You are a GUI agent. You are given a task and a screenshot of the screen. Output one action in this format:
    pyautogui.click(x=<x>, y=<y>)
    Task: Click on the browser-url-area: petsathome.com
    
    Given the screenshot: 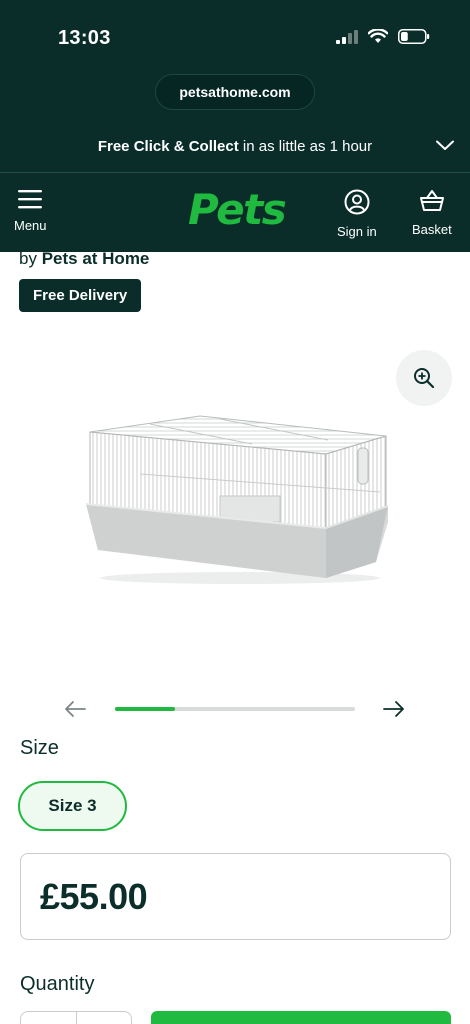 What is the action you would take?
    pyautogui.click(x=235, y=96)
    